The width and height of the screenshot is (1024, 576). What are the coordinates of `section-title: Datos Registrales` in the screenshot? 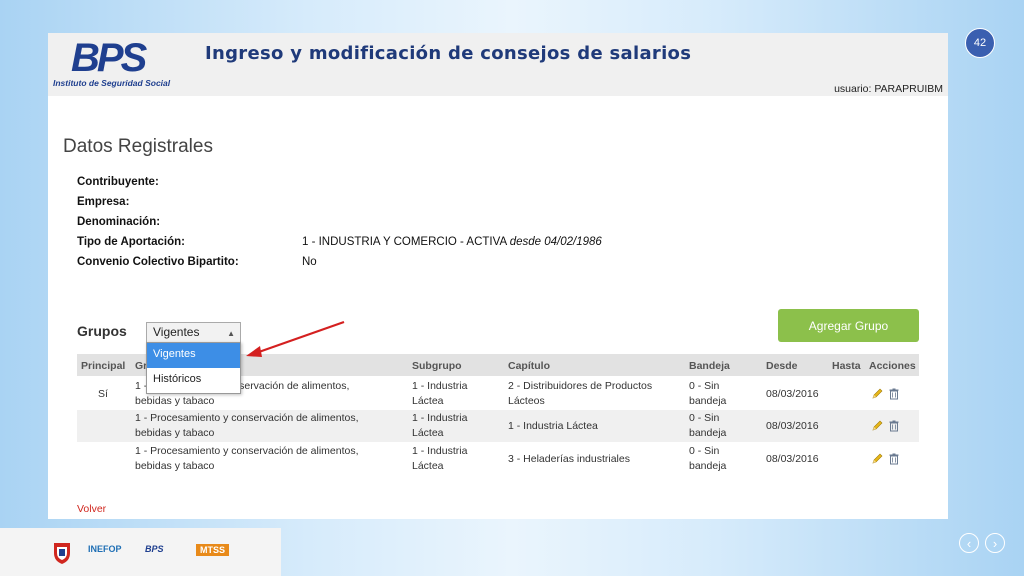 It's located at (138, 146).